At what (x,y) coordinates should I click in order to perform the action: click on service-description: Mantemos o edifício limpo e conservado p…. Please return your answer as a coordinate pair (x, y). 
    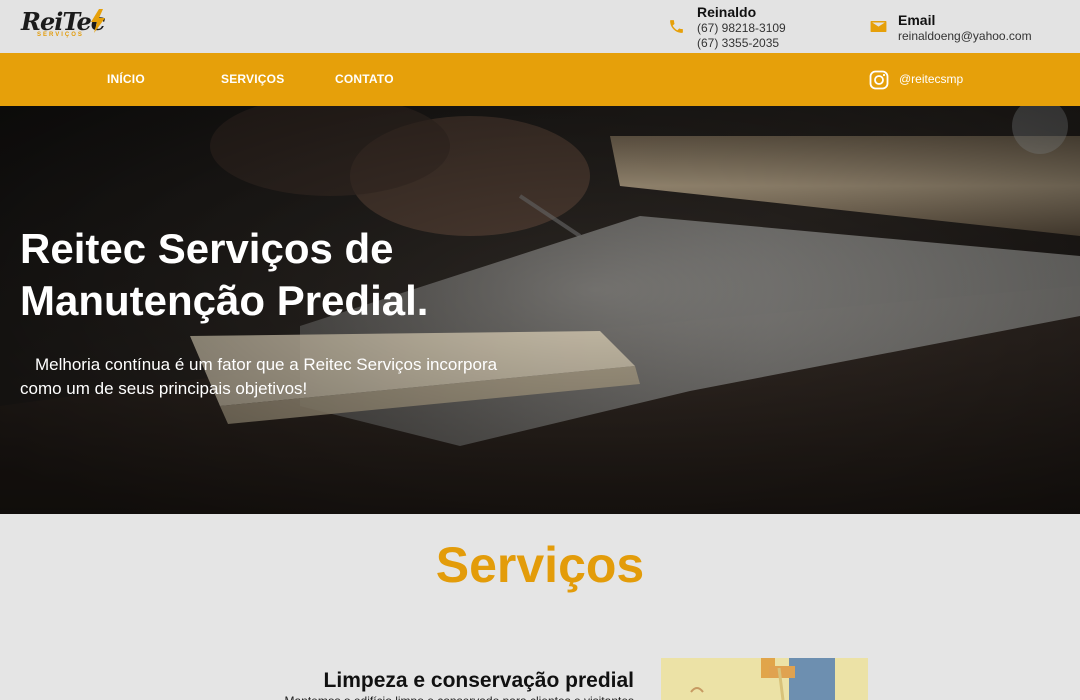
    Looking at the image, I should click on (417, 697).